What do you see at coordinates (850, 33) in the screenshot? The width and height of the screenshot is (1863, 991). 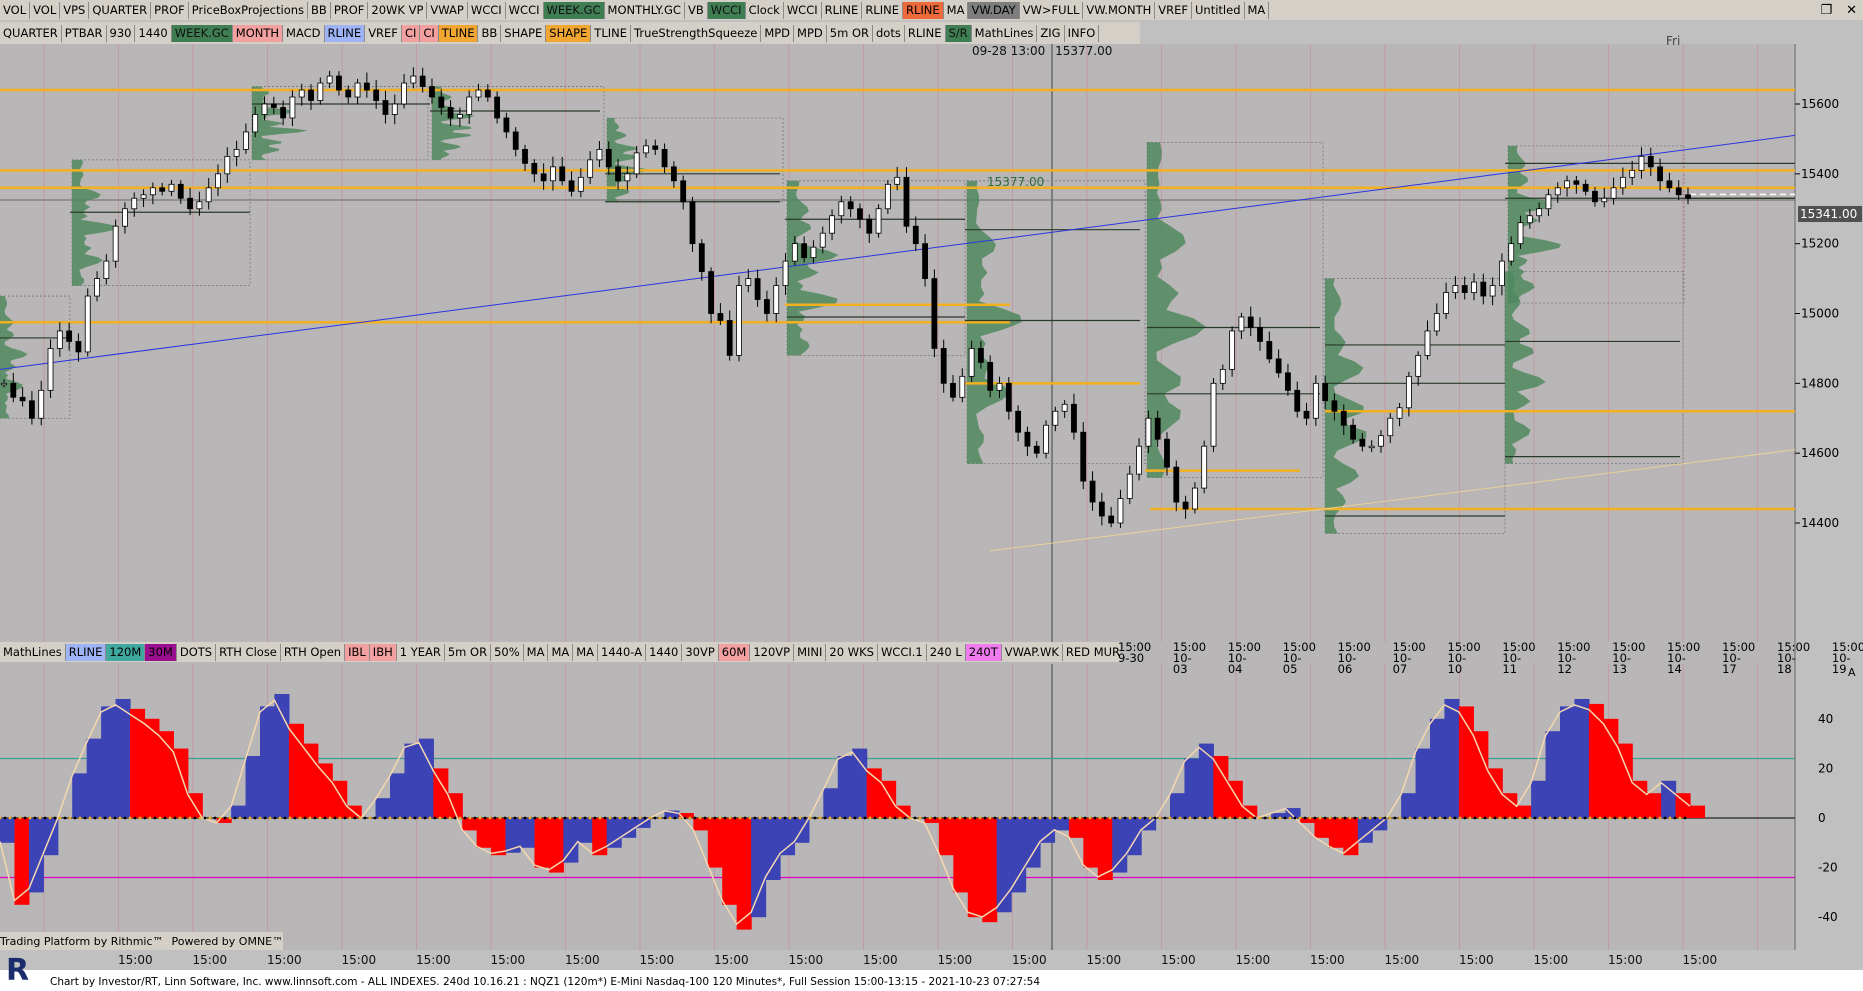 I see `indicator-button-19: 5m OR` at bounding box center [850, 33].